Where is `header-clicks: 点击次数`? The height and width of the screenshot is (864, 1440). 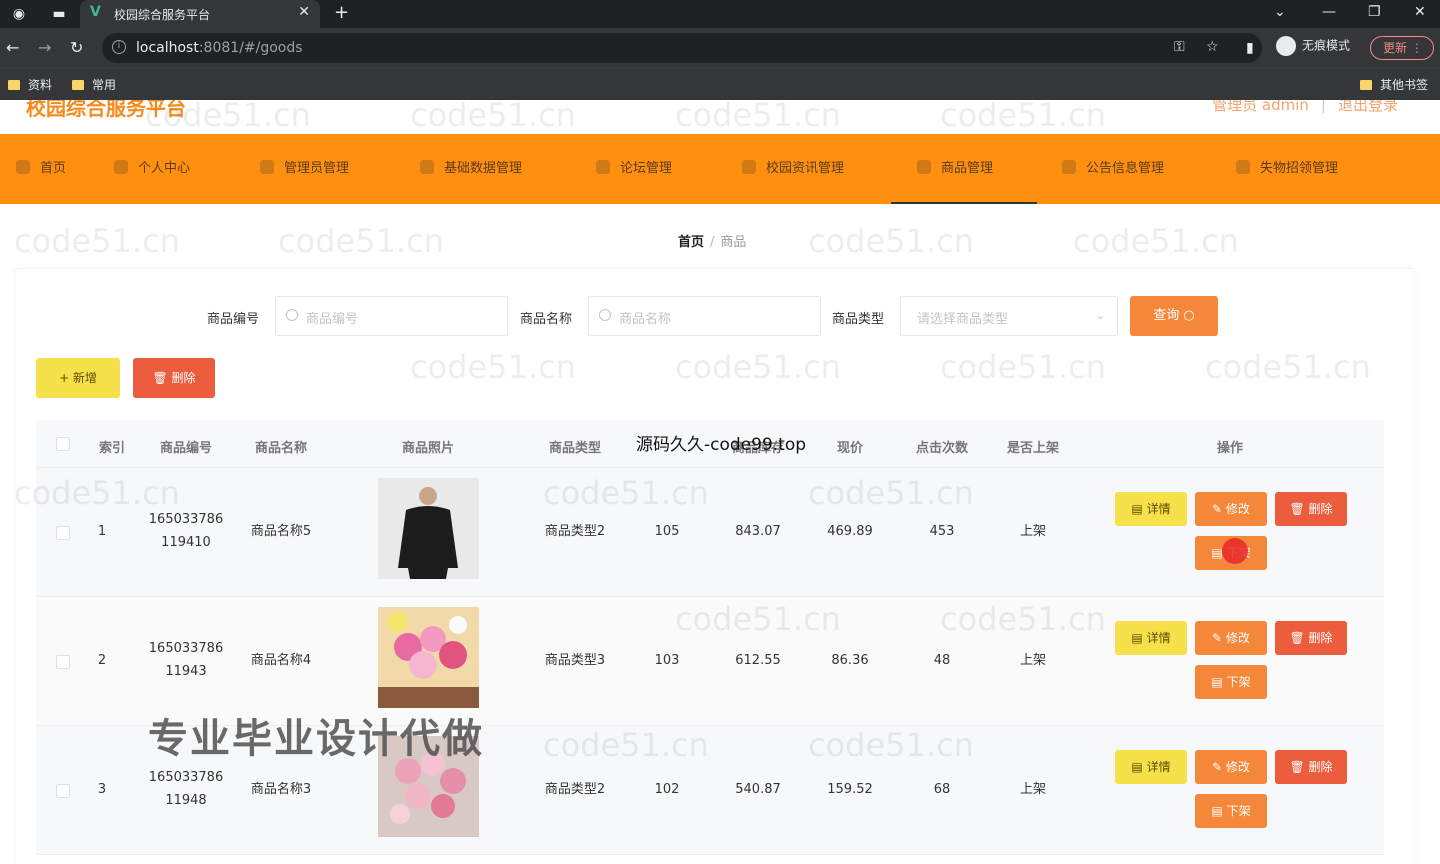
header-clicks: 点击次数 is located at coordinates (942, 448).